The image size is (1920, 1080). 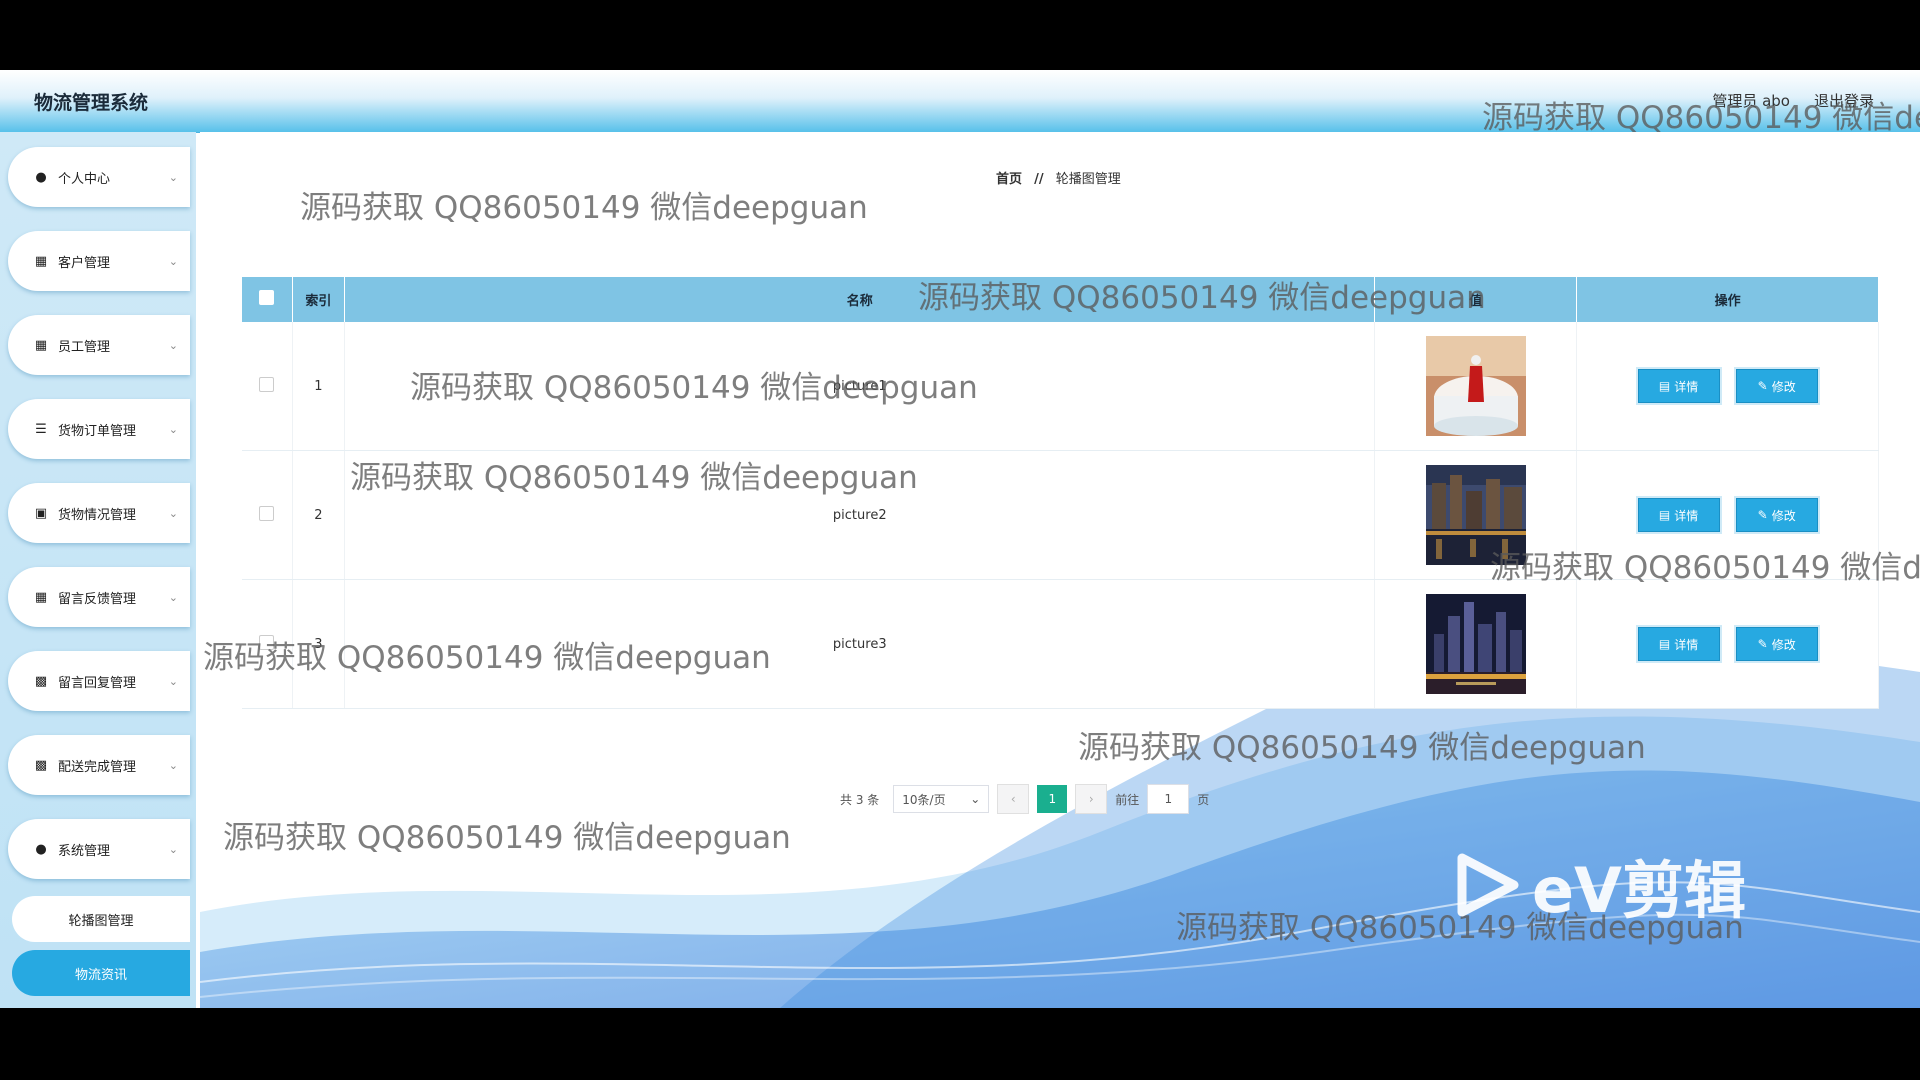 I want to click on table-row: 3 picture3 ▤ 详情 ✎ 修改, so click(x=1060, y=644).